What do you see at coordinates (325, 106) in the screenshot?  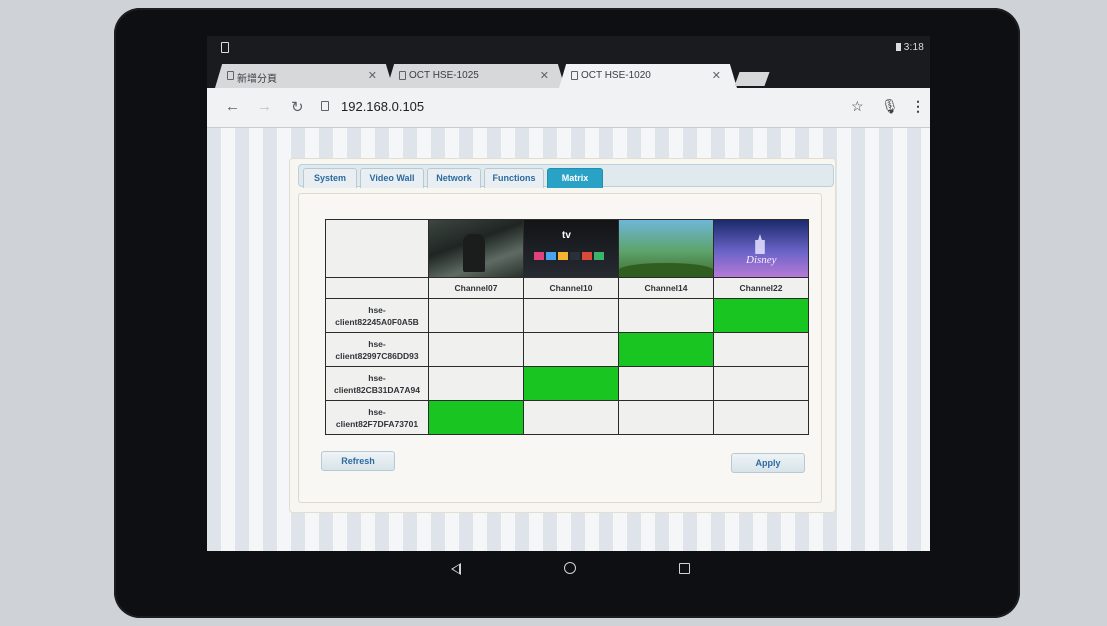 I see `page-info-icon` at bounding box center [325, 106].